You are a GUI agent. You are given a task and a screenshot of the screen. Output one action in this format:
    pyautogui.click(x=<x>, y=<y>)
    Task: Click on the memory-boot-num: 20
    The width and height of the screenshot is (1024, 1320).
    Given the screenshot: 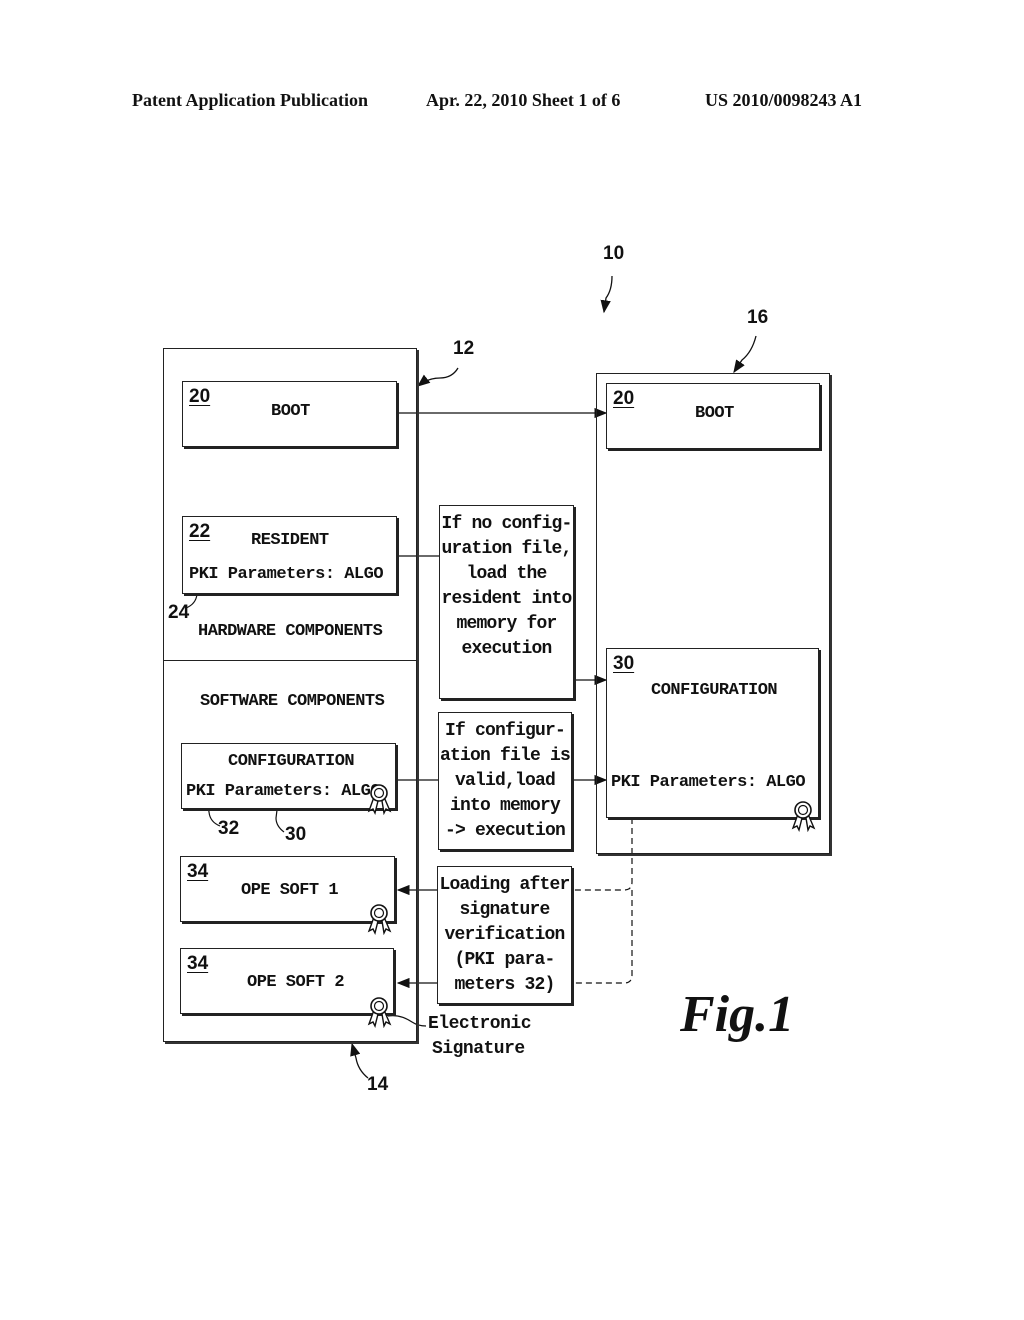 What is the action you would take?
    pyautogui.click(x=624, y=398)
    